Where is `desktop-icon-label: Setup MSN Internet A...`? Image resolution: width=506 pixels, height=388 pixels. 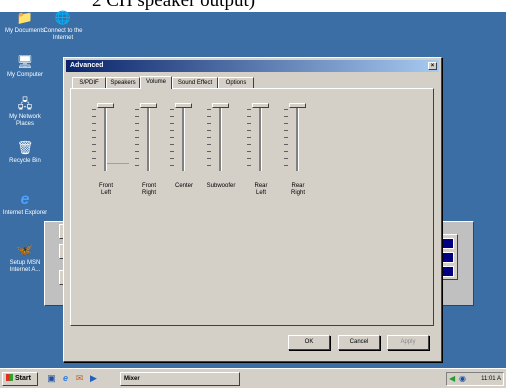
desktop-icon-label: Setup MSN Internet A... is located at coordinates (25, 266).